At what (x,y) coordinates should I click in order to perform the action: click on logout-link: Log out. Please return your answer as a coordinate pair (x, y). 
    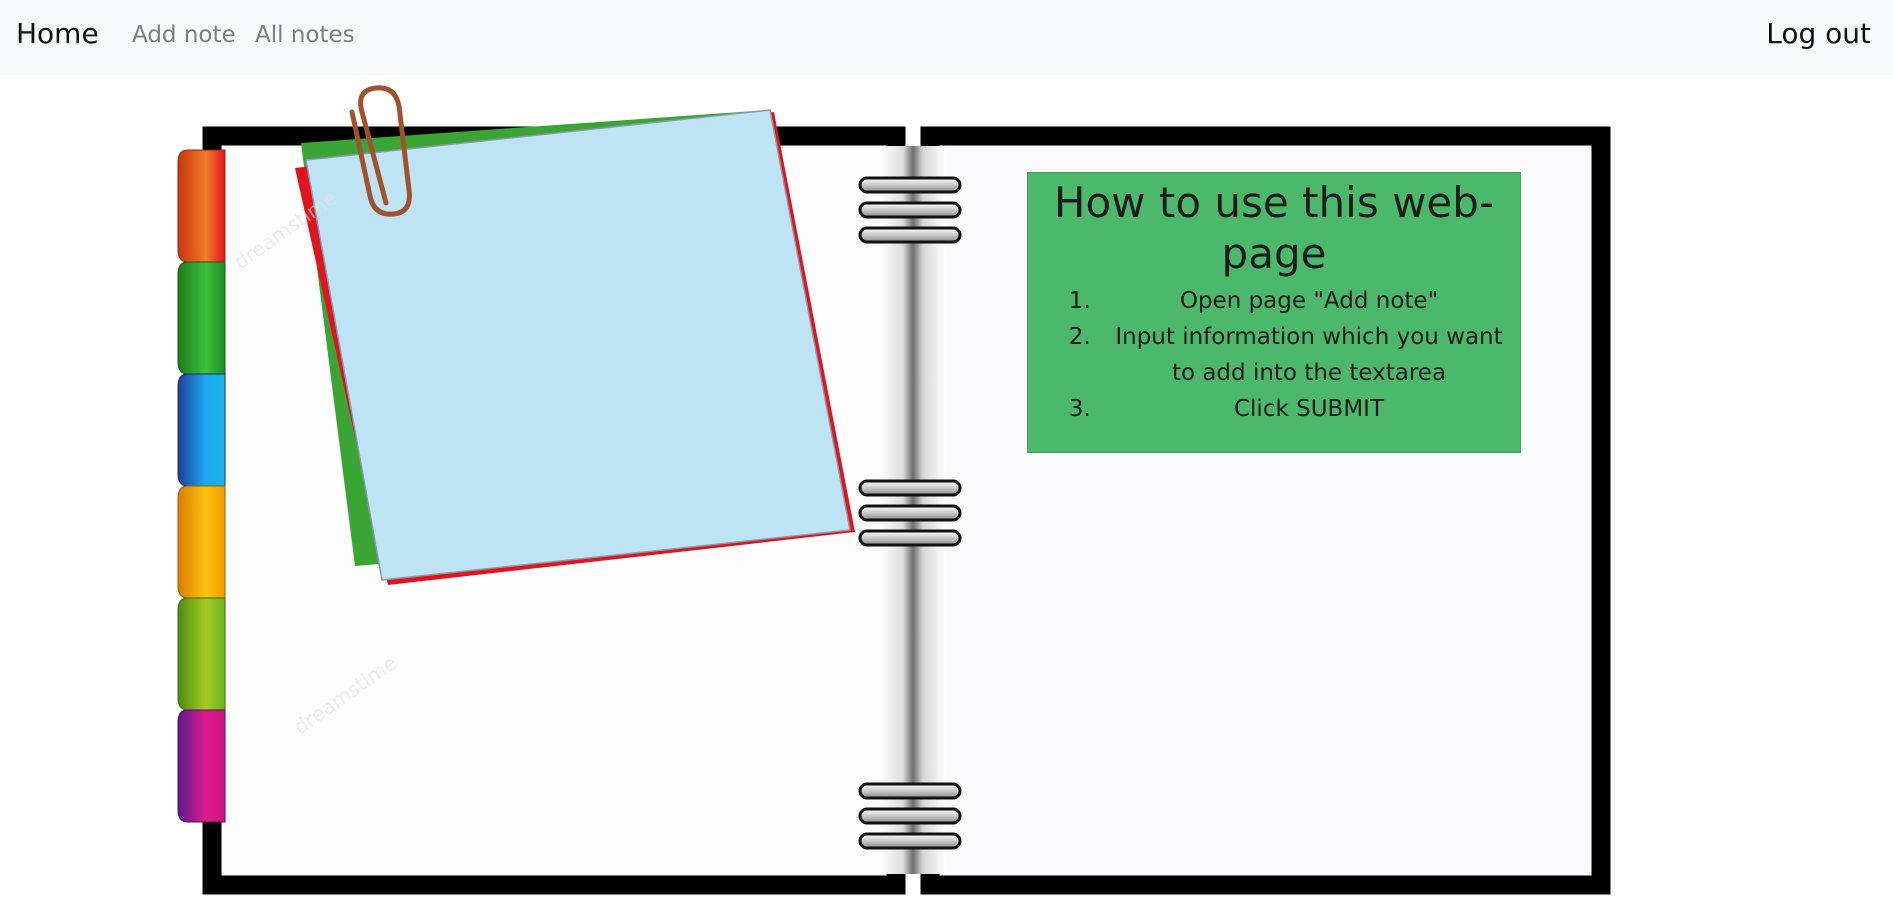
    Looking at the image, I should click on (1818, 33).